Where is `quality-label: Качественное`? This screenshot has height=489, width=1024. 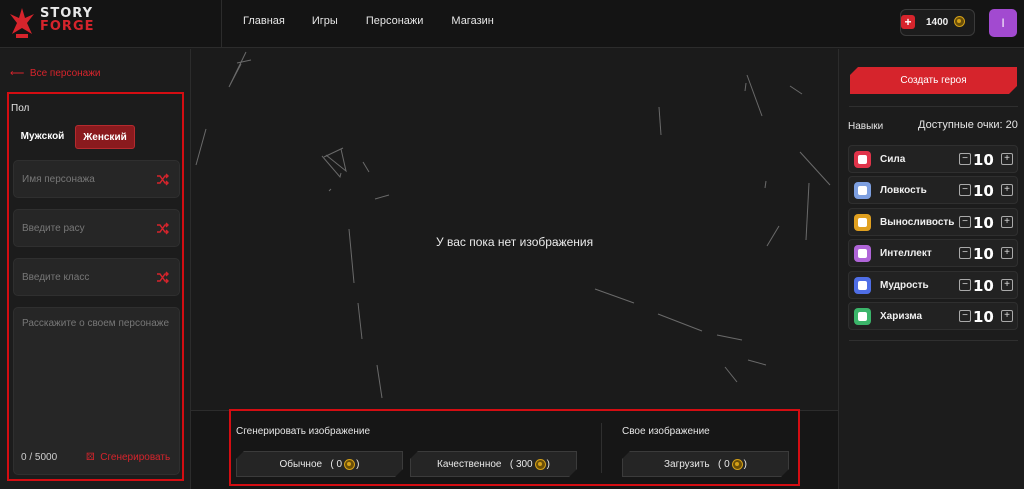
quality-label: Качественное is located at coordinates (469, 464).